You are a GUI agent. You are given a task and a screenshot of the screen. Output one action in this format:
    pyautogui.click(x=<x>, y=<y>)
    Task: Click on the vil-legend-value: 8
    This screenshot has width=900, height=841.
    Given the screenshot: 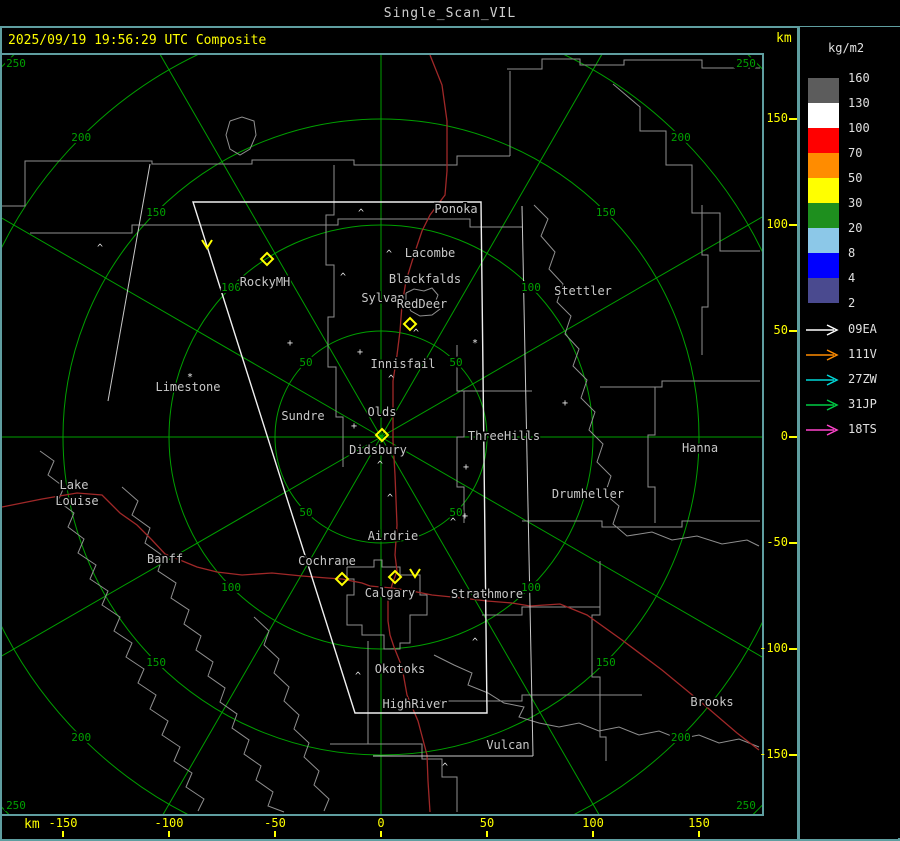 What is the action you would take?
    pyautogui.click(x=852, y=253)
    